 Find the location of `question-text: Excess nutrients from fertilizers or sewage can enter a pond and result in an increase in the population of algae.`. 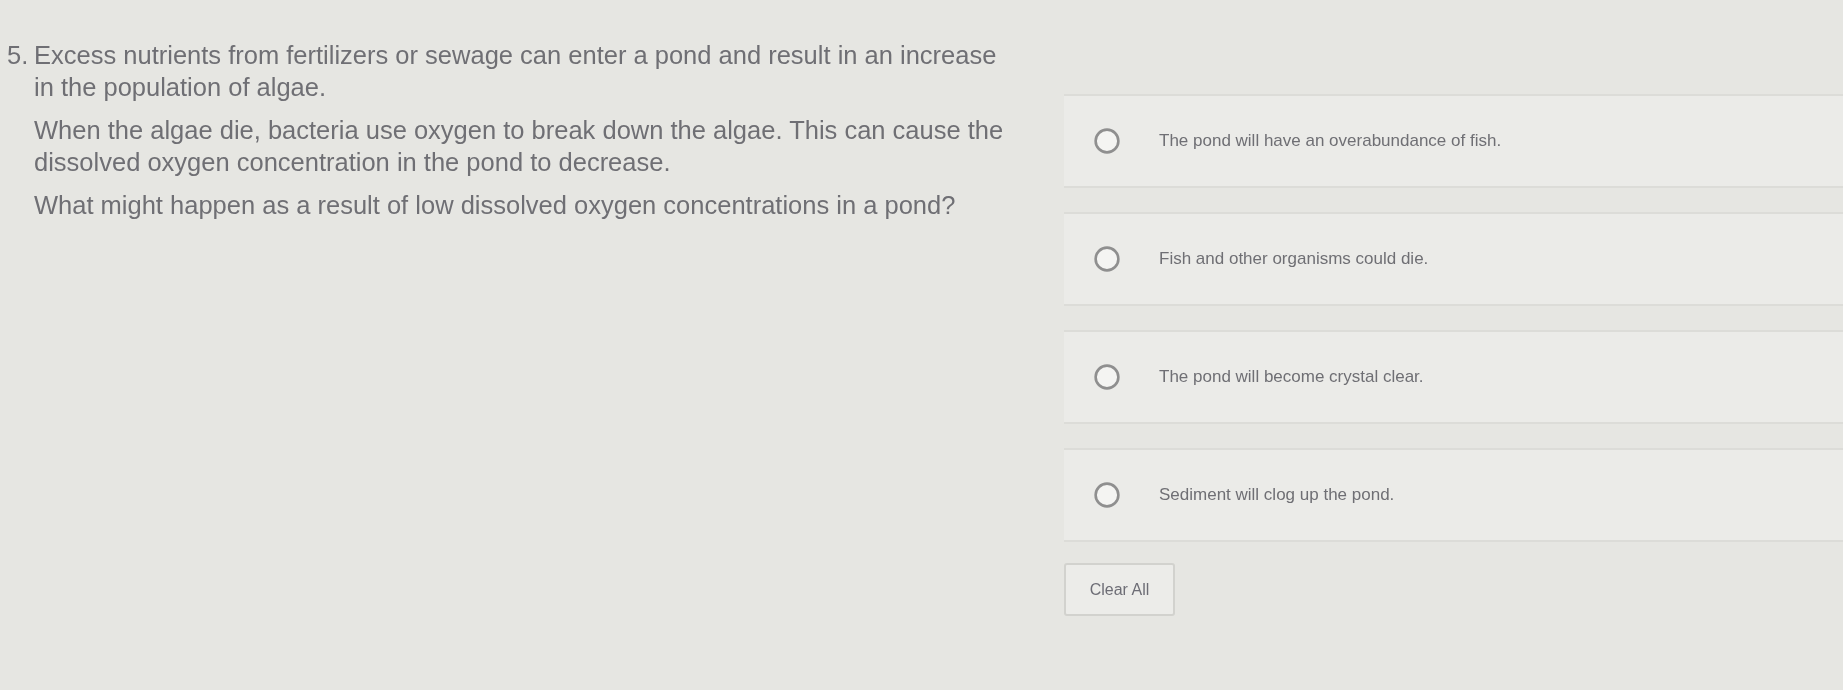

question-text: Excess nutrients from fertilizers or sewage can enter a pond and result in an increase in the population of algae. is located at coordinates (516, 71).